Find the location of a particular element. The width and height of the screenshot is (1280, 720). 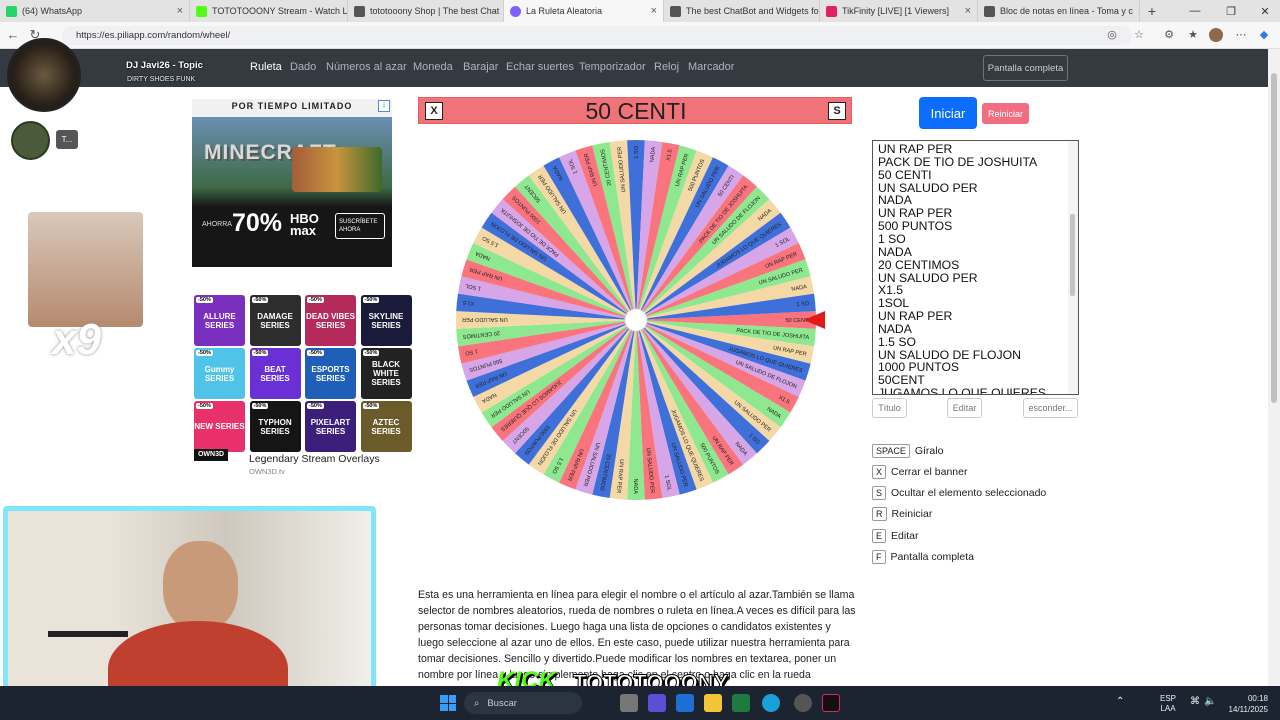

shortcut-label: Editar is located at coordinates (905, 536).